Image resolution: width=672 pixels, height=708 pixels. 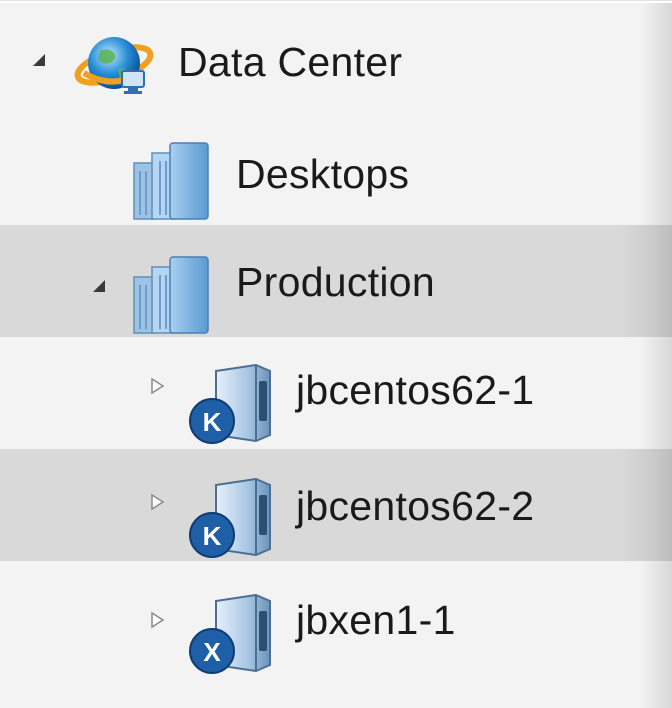 What do you see at coordinates (212, 652) in the screenshot?
I see `badge-x-icon: X` at bounding box center [212, 652].